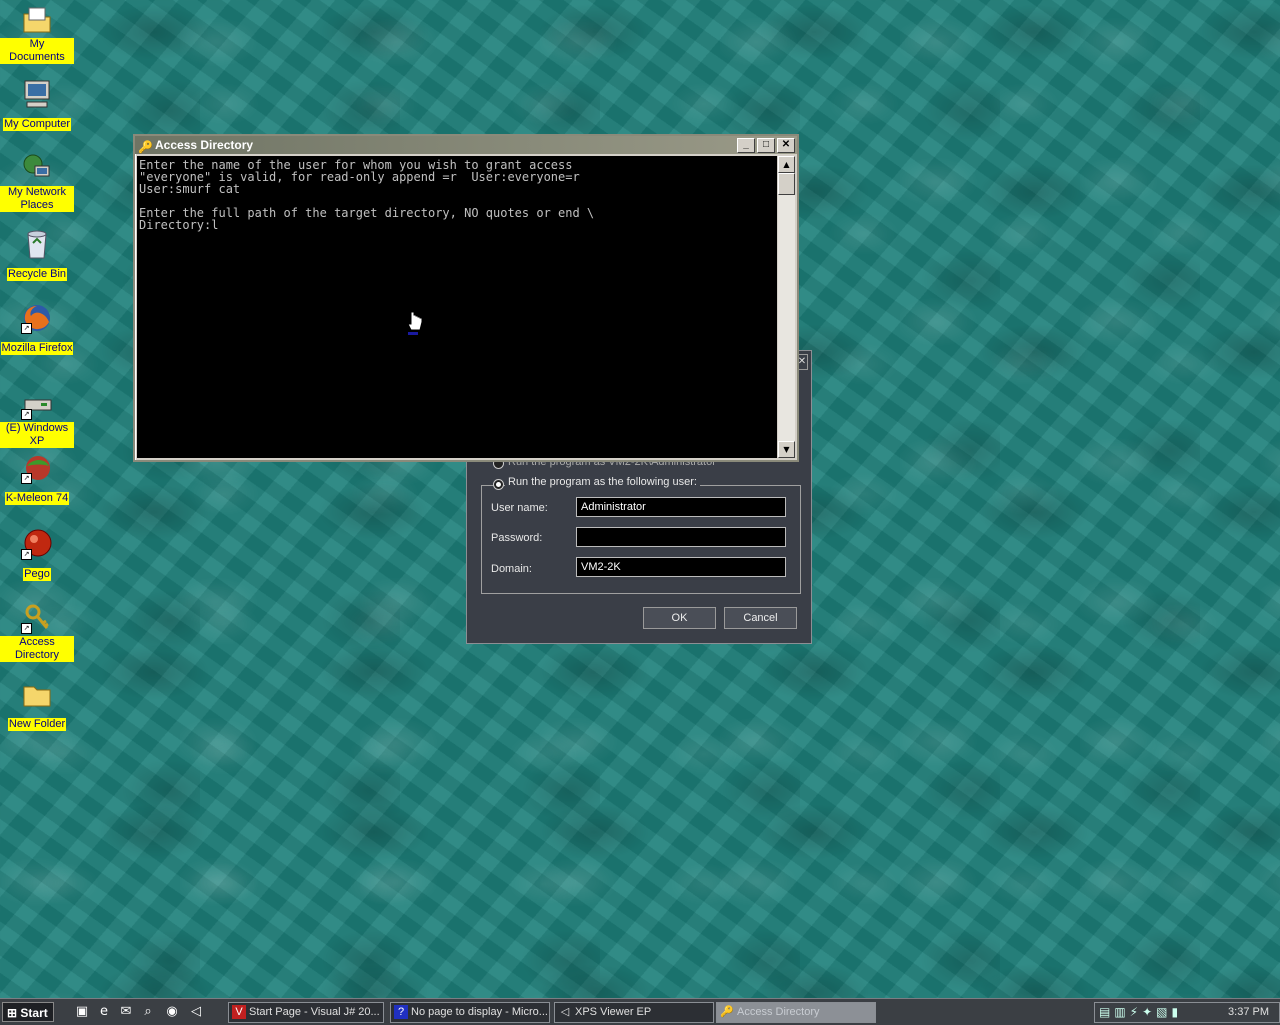  What do you see at coordinates (37, 544) in the screenshot?
I see `pego-icon: ↗` at bounding box center [37, 544].